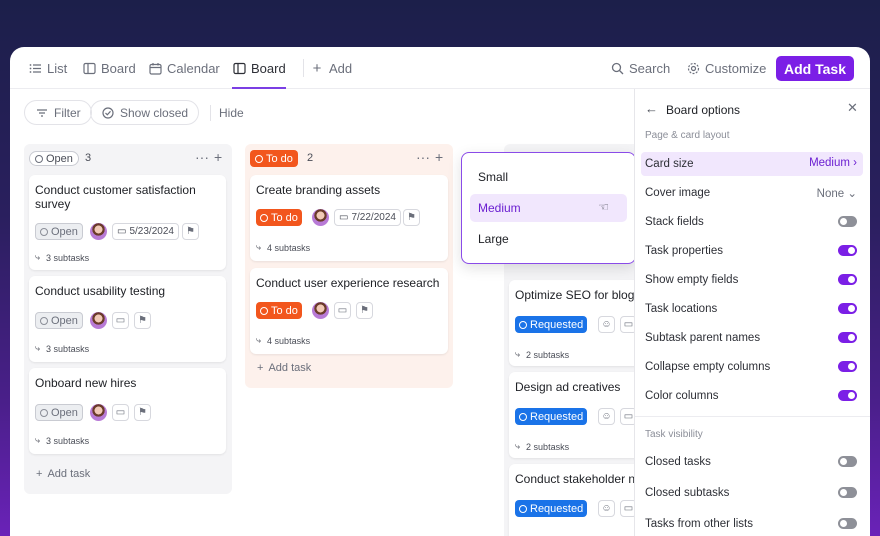 Image resolution: width=880 pixels, height=536 pixels. Describe the element at coordinates (752, 251) in the screenshot. I see `toggle-row: Task properties` at that location.